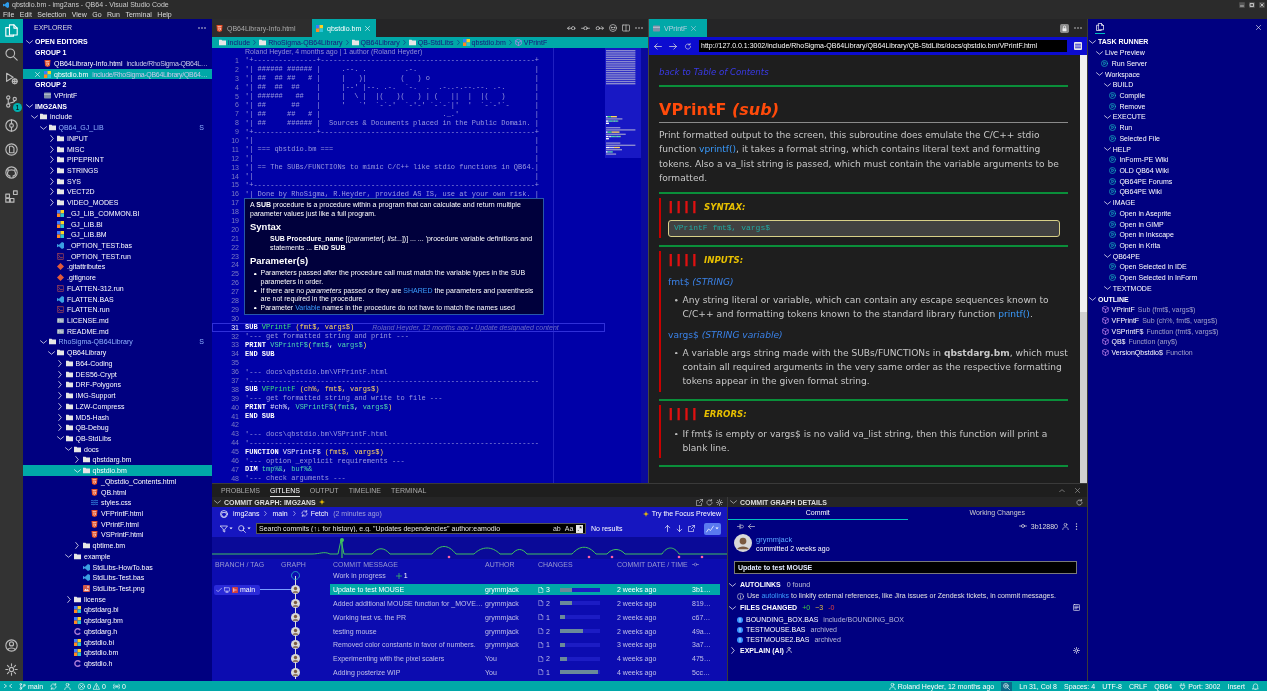  Describe the element at coordinates (613, 28) in the screenshot. I see `face-circle-icon` at that location.